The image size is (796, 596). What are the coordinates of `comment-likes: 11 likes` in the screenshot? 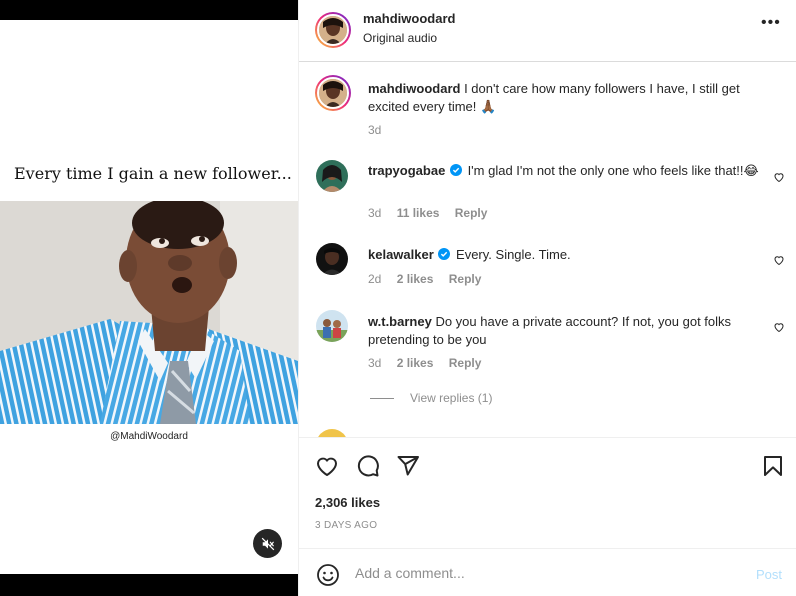 It's located at (418, 213).